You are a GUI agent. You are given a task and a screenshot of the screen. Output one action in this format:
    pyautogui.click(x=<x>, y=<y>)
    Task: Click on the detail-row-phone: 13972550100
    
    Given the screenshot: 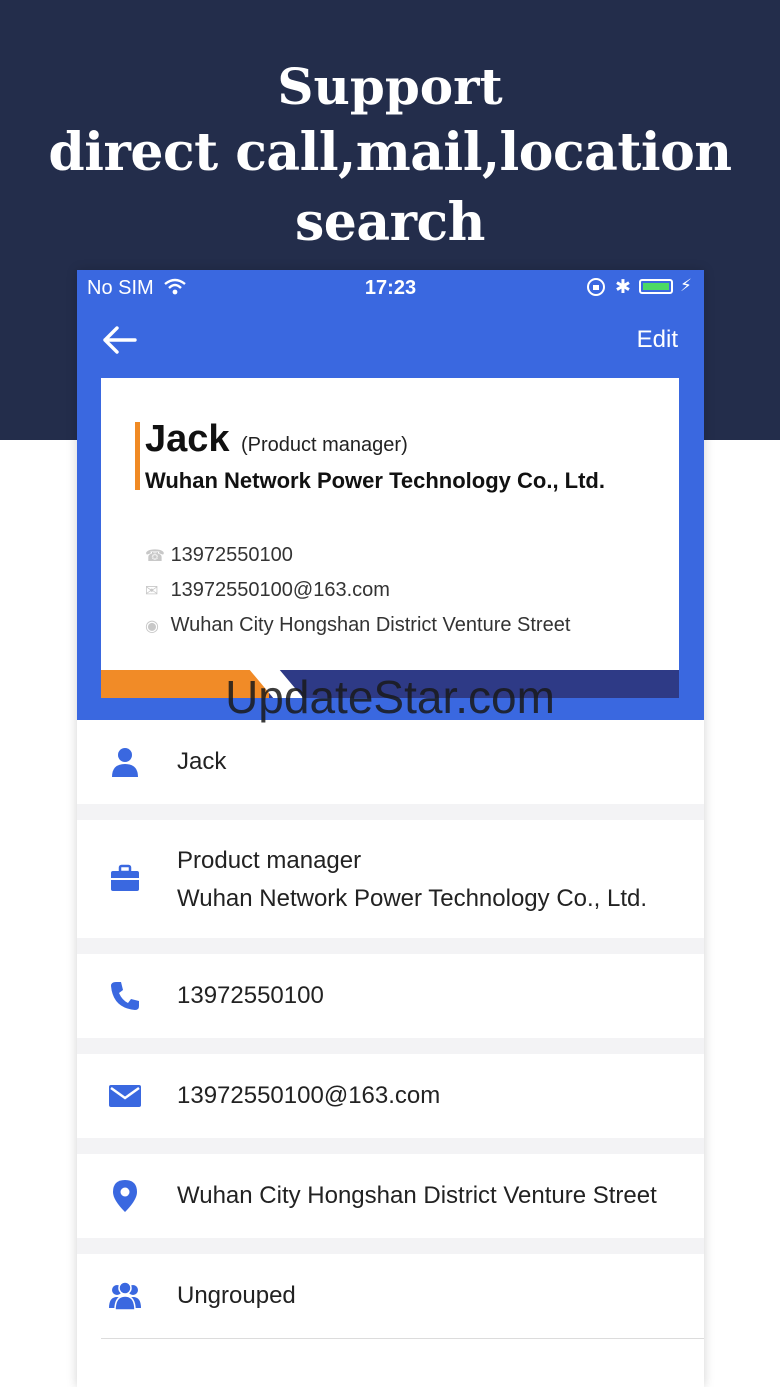 What is the action you would take?
    pyautogui.click(x=390, y=996)
    